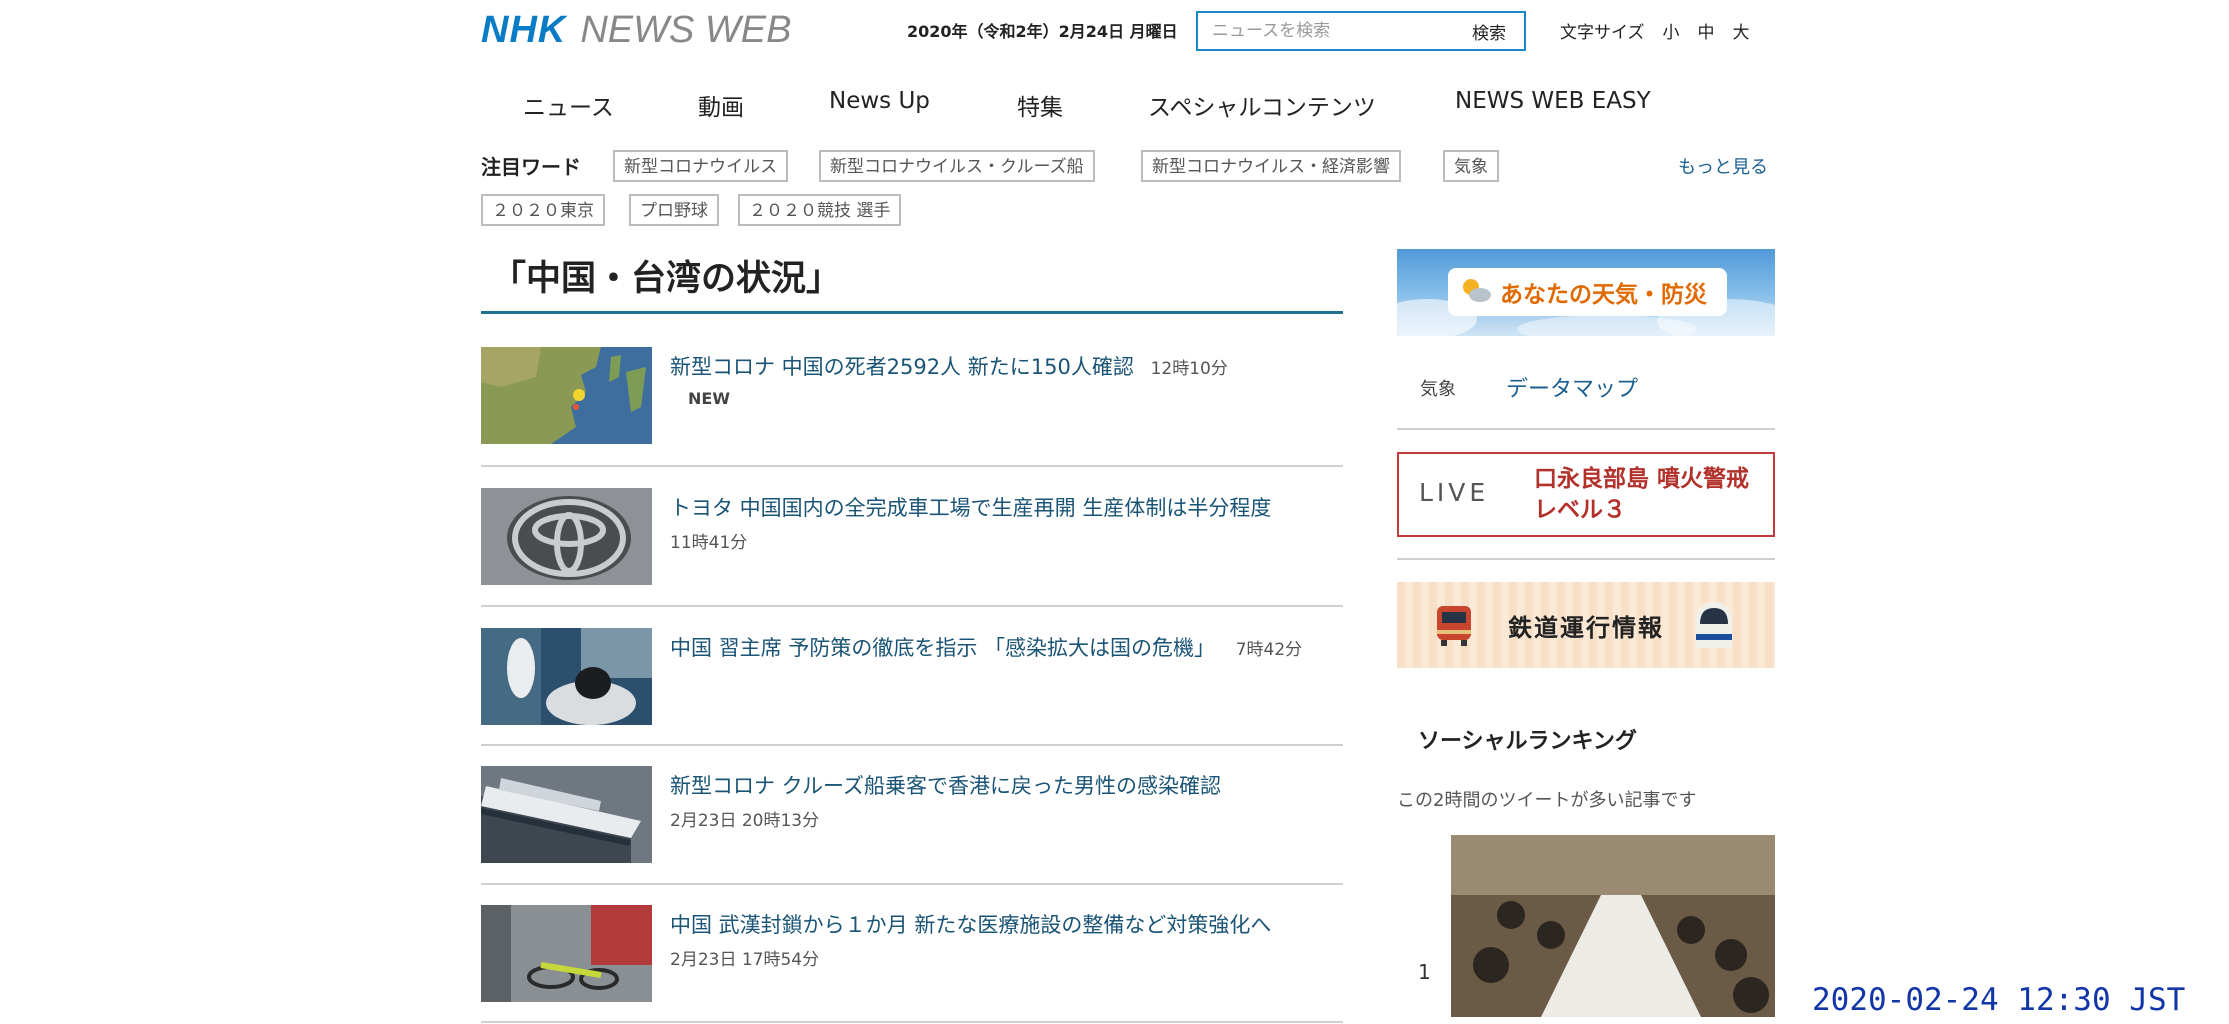 Image resolution: width=2229 pixels, height=1024 pixels. Describe the element at coordinates (1476, 292) in the screenshot. I see `sun-cloud-icon` at that location.